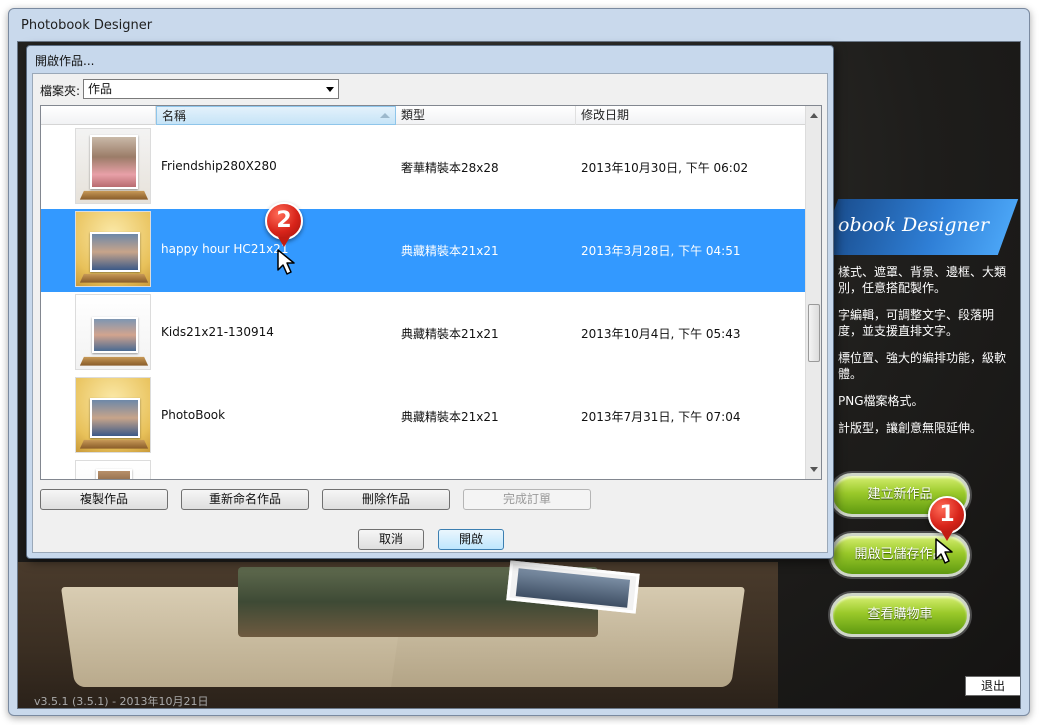 The height and width of the screenshot is (725, 1040). Describe the element at coordinates (121, 701) in the screenshot. I see `version-label: v3.5.1 (3.5.1) - 2013年10月21日` at that location.